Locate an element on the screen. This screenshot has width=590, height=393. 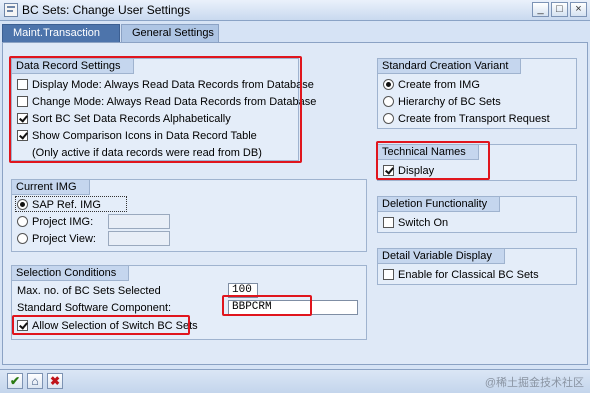
highlight-technical-names is located at coordinates (433, 160).